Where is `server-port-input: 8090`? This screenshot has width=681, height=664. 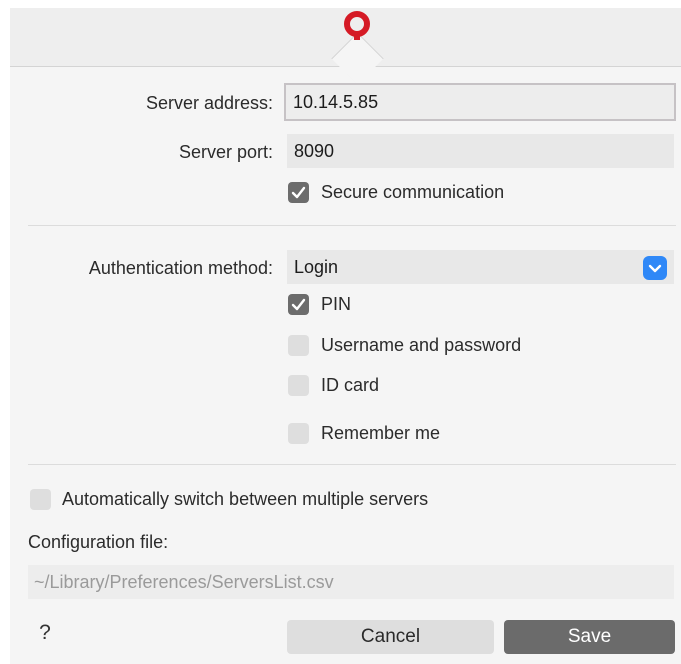
server-port-input: 8090 is located at coordinates (480, 151).